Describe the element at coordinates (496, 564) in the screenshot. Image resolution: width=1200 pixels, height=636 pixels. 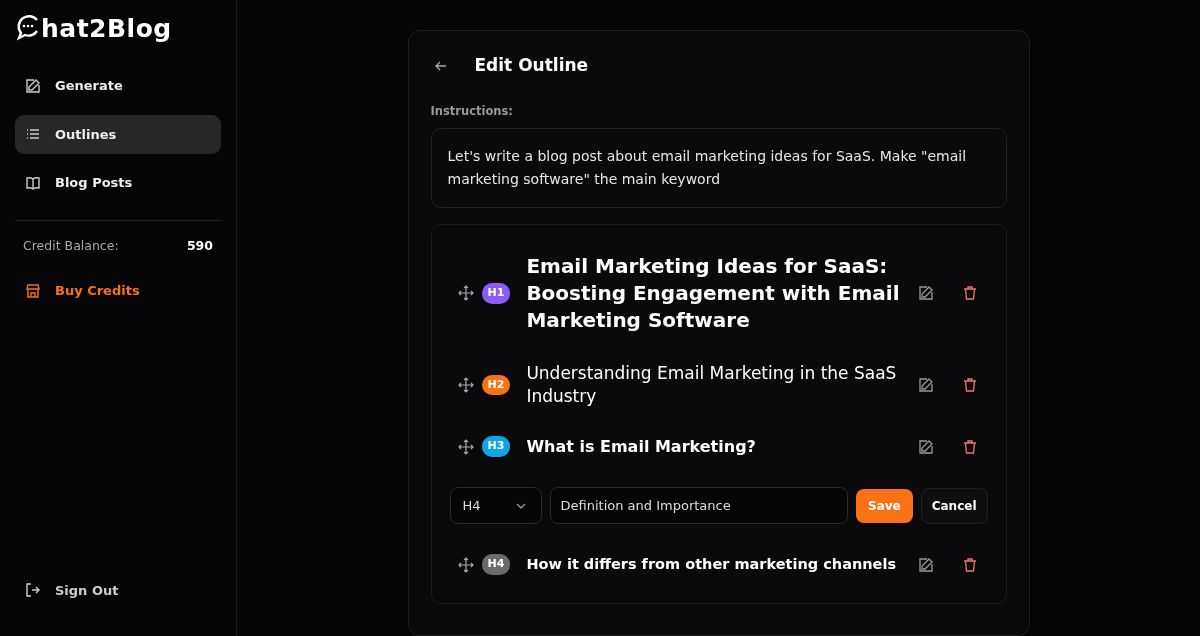
I see `level-badge: H4` at that location.